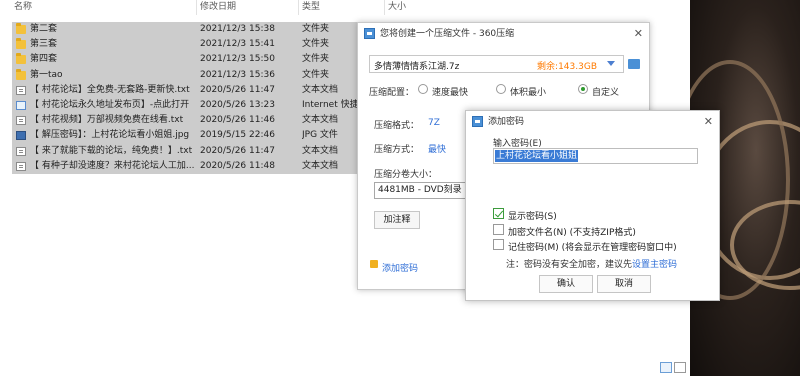 The image size is (800, 376). Describe the element at coordinates (44, 59) in the screenshot. I see `file-name: 第四套` at that location.